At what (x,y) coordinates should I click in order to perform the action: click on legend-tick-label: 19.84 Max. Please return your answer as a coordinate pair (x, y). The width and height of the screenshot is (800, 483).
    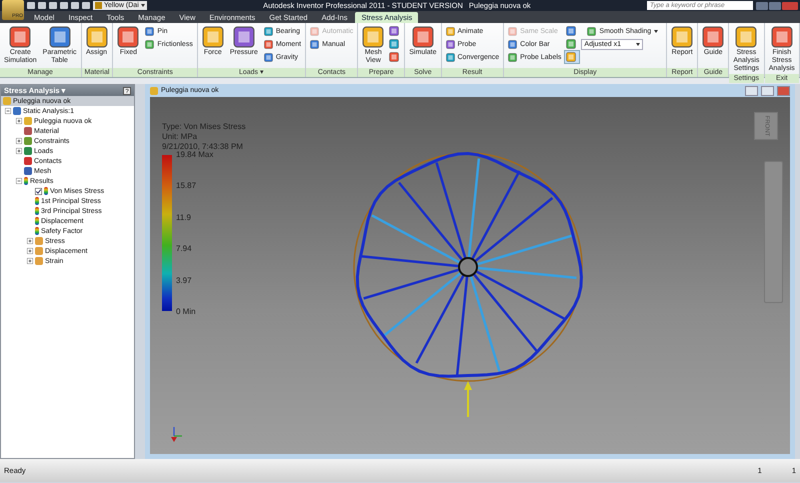
    Looking at the image, I should click on (195, 154).